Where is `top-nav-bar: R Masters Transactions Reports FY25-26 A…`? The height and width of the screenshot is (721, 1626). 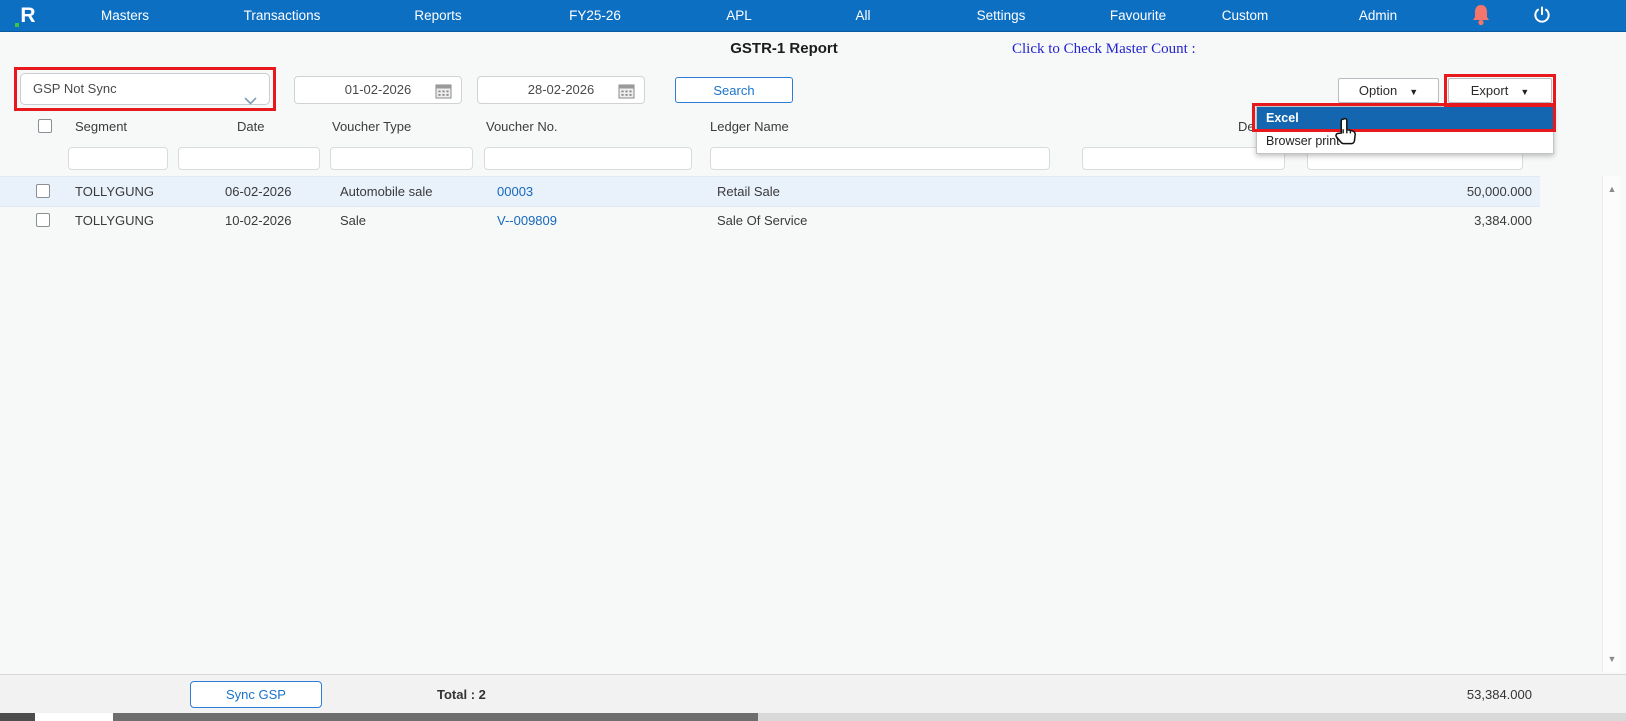
top-nav-bar: R Masters Transactions Reports FY25-26 A… is located at coordinates (813, 16).